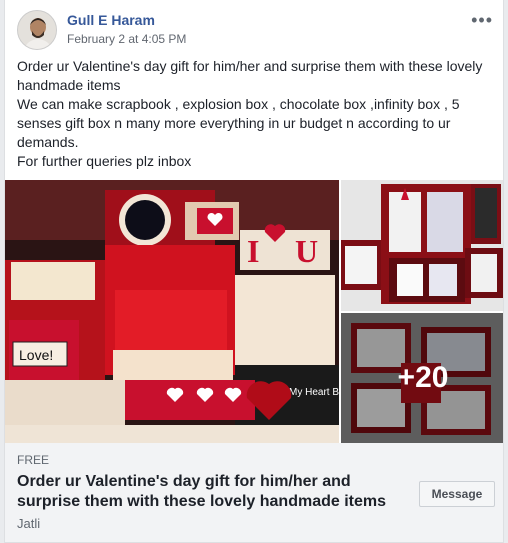  What do you see at coordinates (111, 20) in the screenshot?
I see `author-name: Gull E Haram` at bounding box center [111, 20].